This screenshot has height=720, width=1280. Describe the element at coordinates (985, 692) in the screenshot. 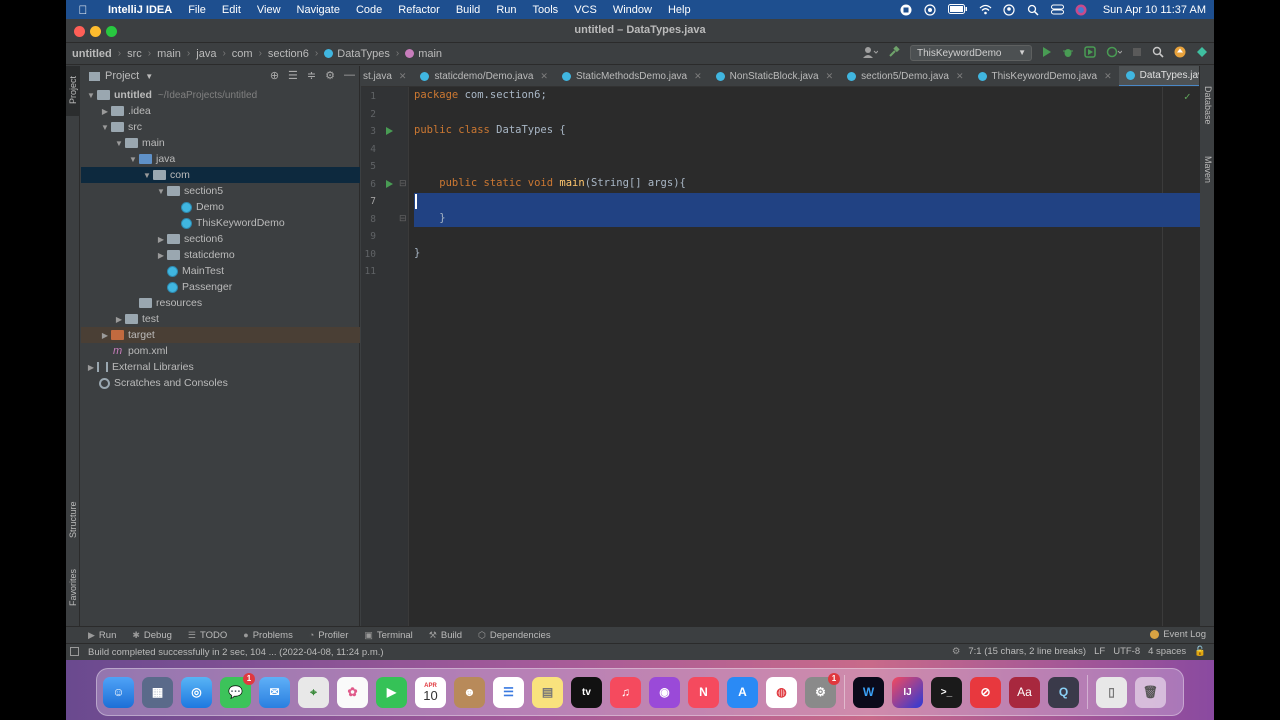

I see `remote-desktop-icon: ⊘` at that location.